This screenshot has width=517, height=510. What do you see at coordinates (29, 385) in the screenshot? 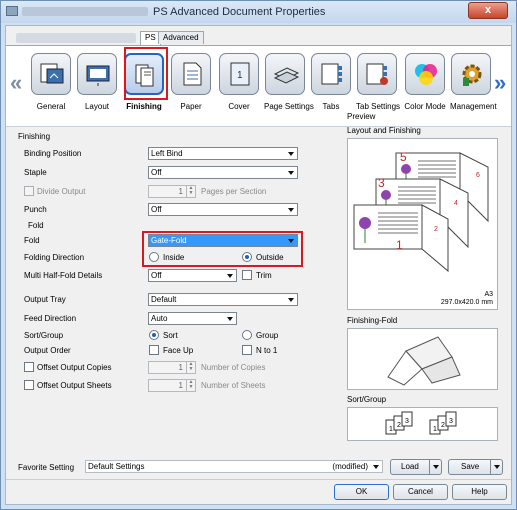
I see `offset-output-sheets-checkbox` at bounding box center [29, 385].